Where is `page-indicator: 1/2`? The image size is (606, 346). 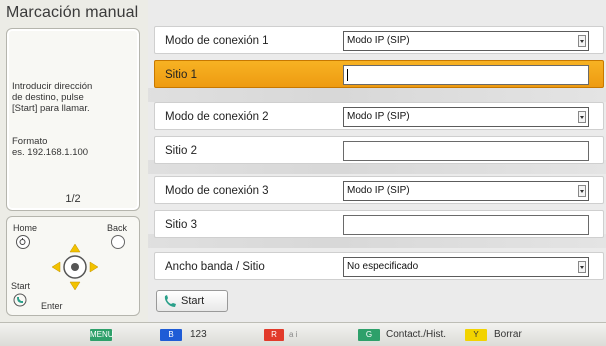 page-indicator: 1/2 is located at coordinates (73, 199).